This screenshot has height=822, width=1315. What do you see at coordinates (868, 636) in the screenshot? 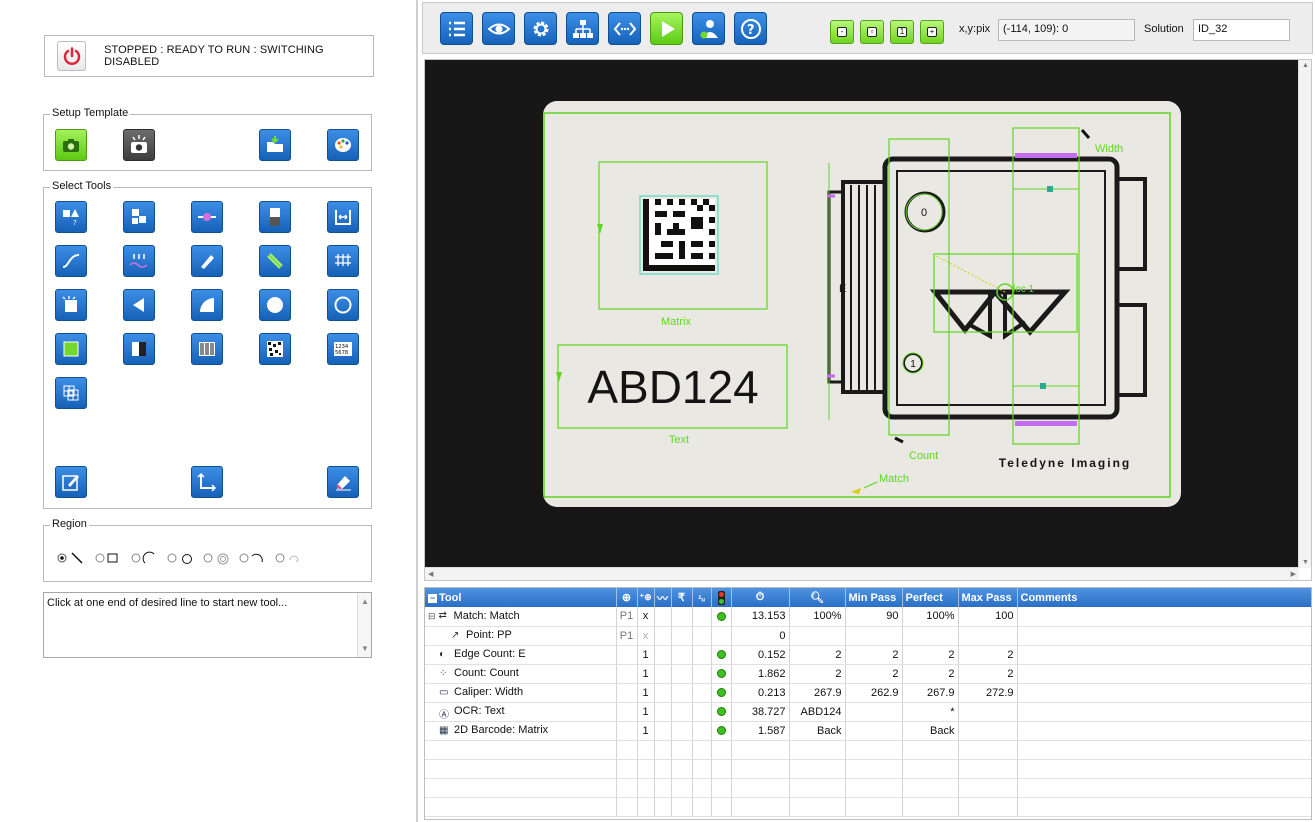
I see `table-row: ↗ Point: PP P1 x 0` at bounding box center [868, 636].